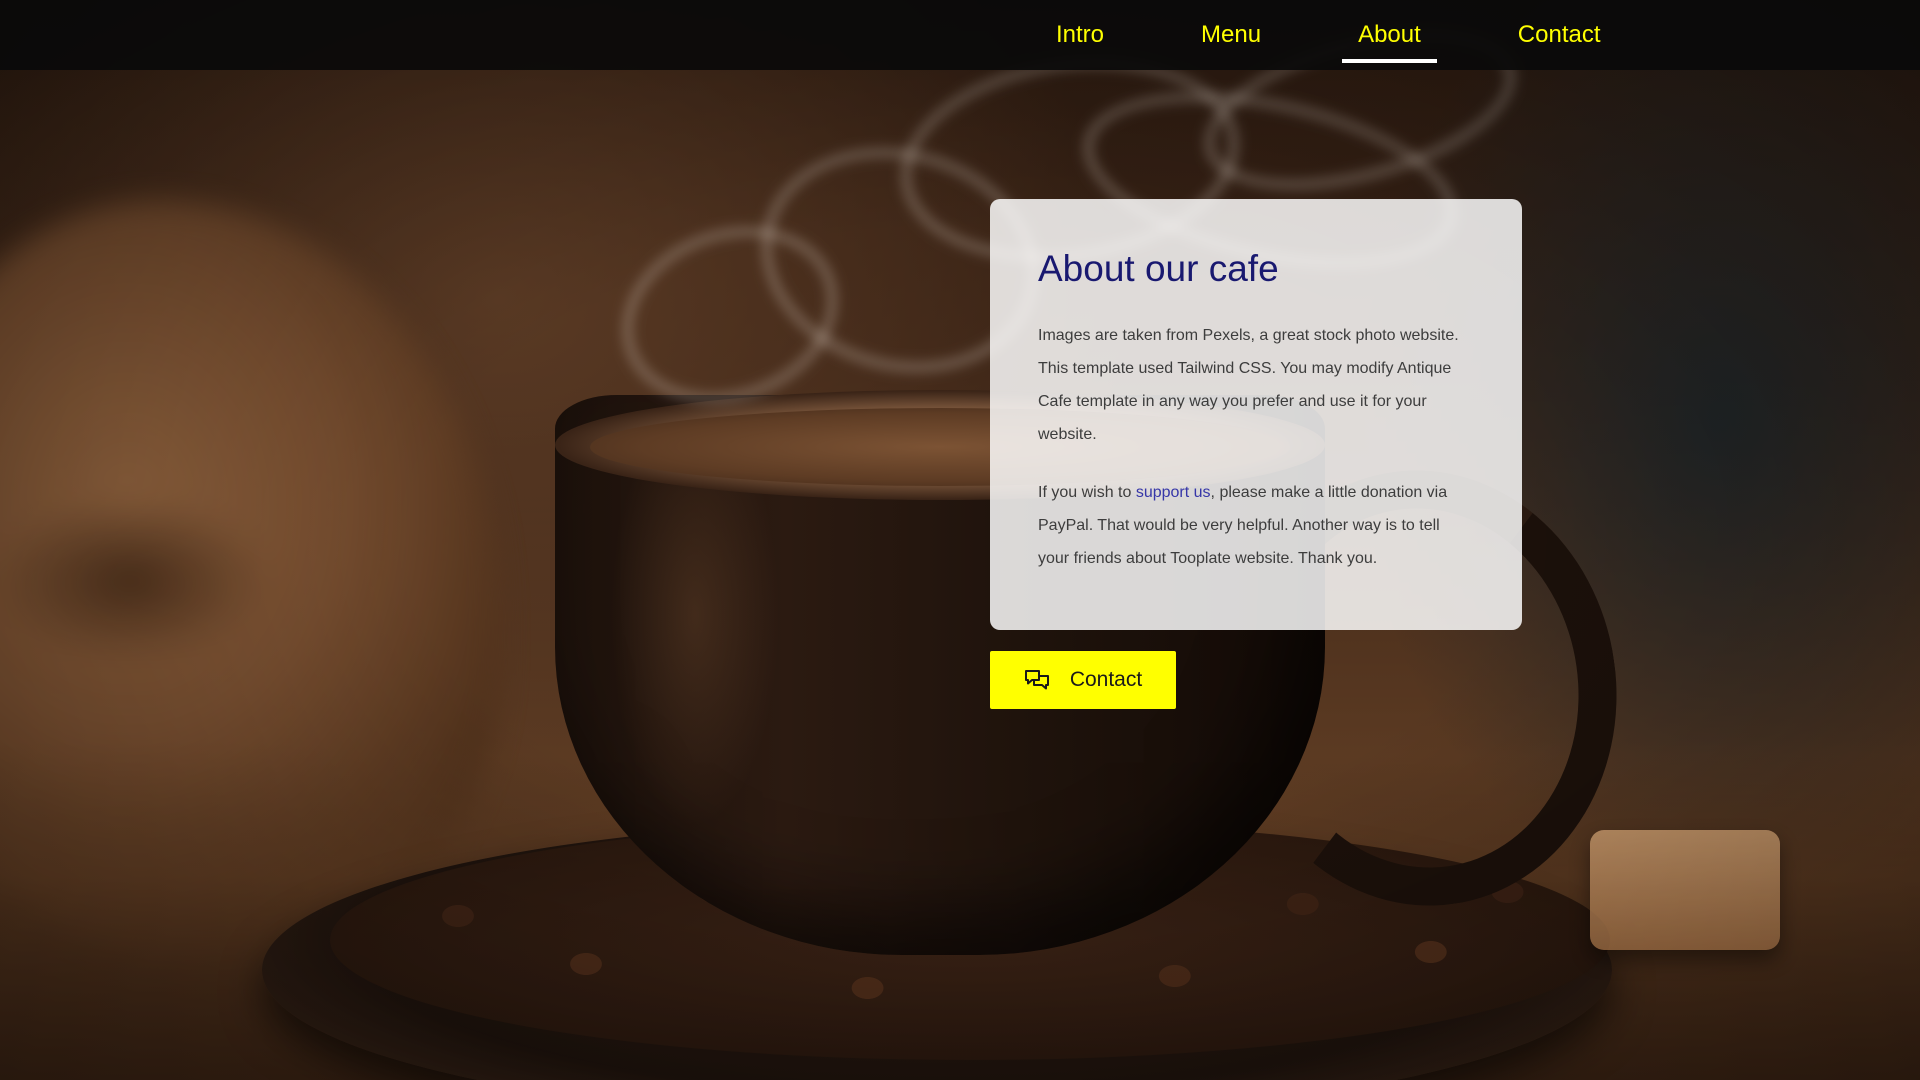 The image size is (1920, 1080). I want to click on nav-list: Intro Menu About Contact, so click(1361, 35).